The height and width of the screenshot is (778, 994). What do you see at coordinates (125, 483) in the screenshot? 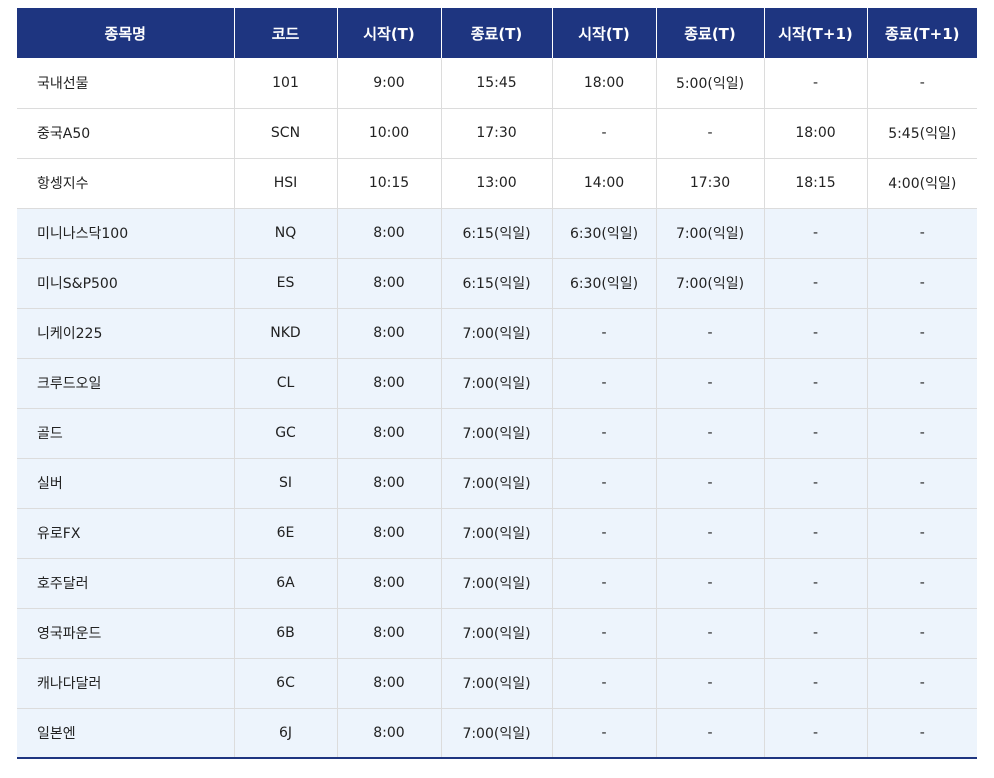
I see `cell-name: 실버` at bounding box center [125, 483].